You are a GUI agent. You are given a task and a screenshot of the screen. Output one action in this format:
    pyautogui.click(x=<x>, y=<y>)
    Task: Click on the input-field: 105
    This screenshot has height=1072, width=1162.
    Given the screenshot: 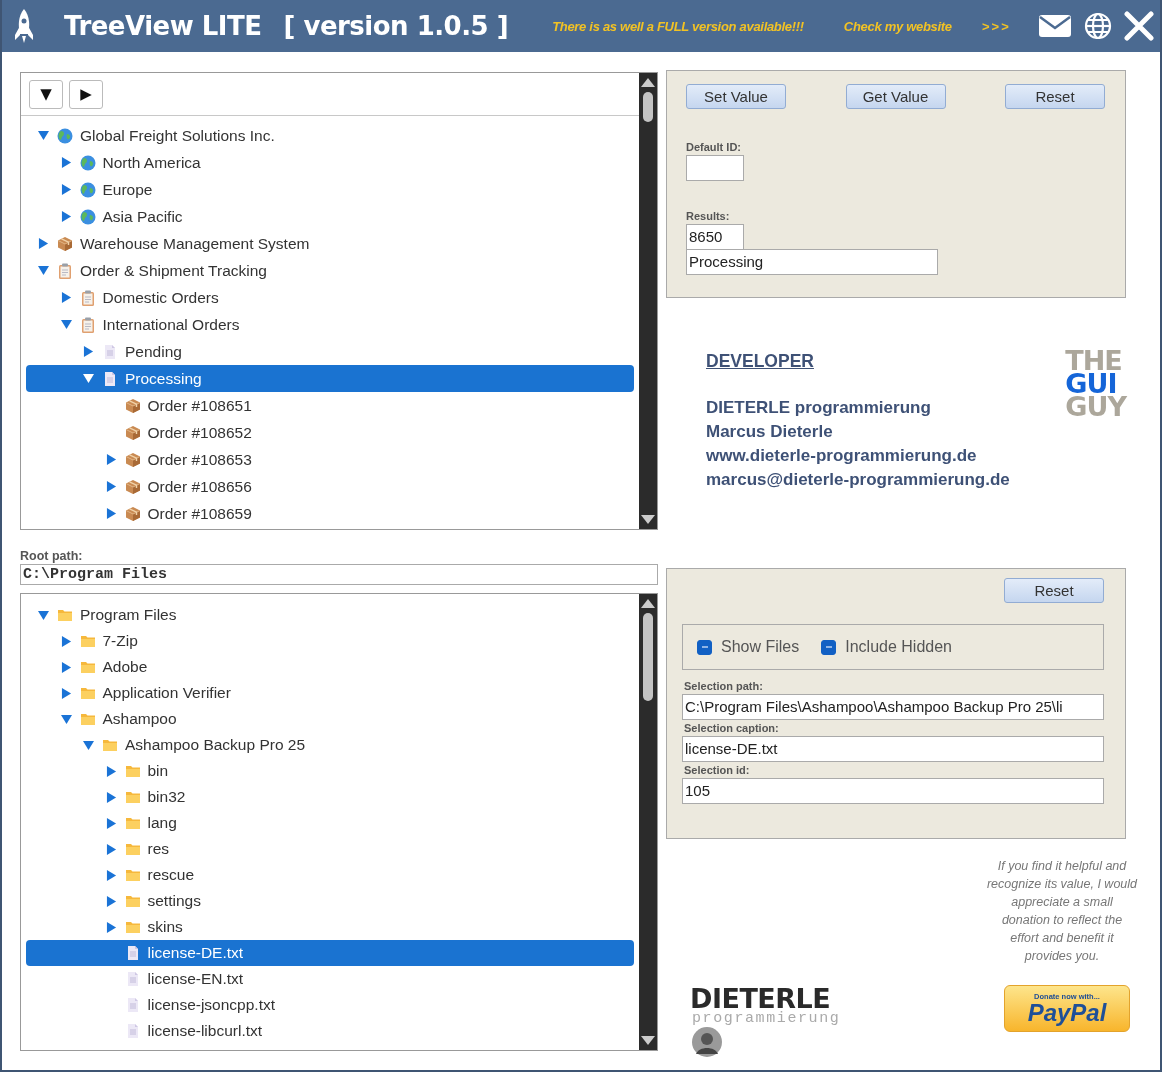 What is the action you would take?
    pyautogui.click(x=893, y=791)
    